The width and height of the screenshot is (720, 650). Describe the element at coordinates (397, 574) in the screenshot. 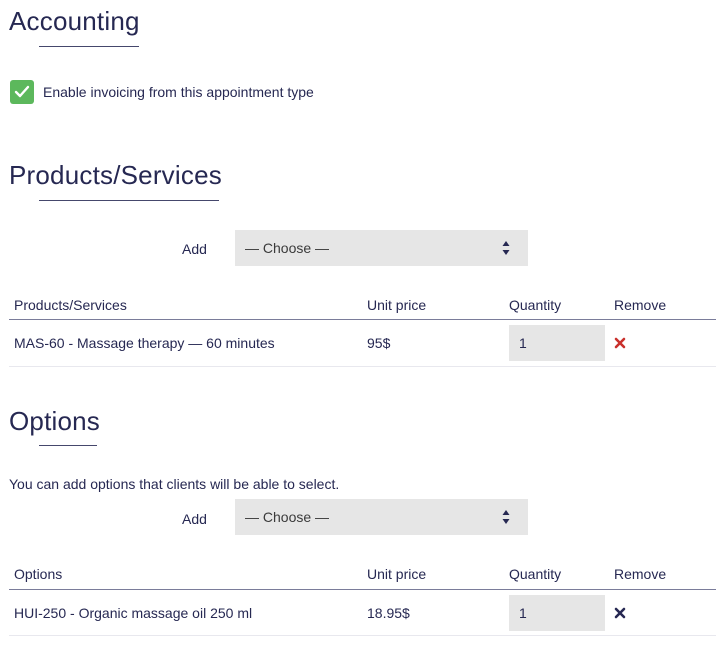

I see `options-col-unit-price: Unit price` at that location.